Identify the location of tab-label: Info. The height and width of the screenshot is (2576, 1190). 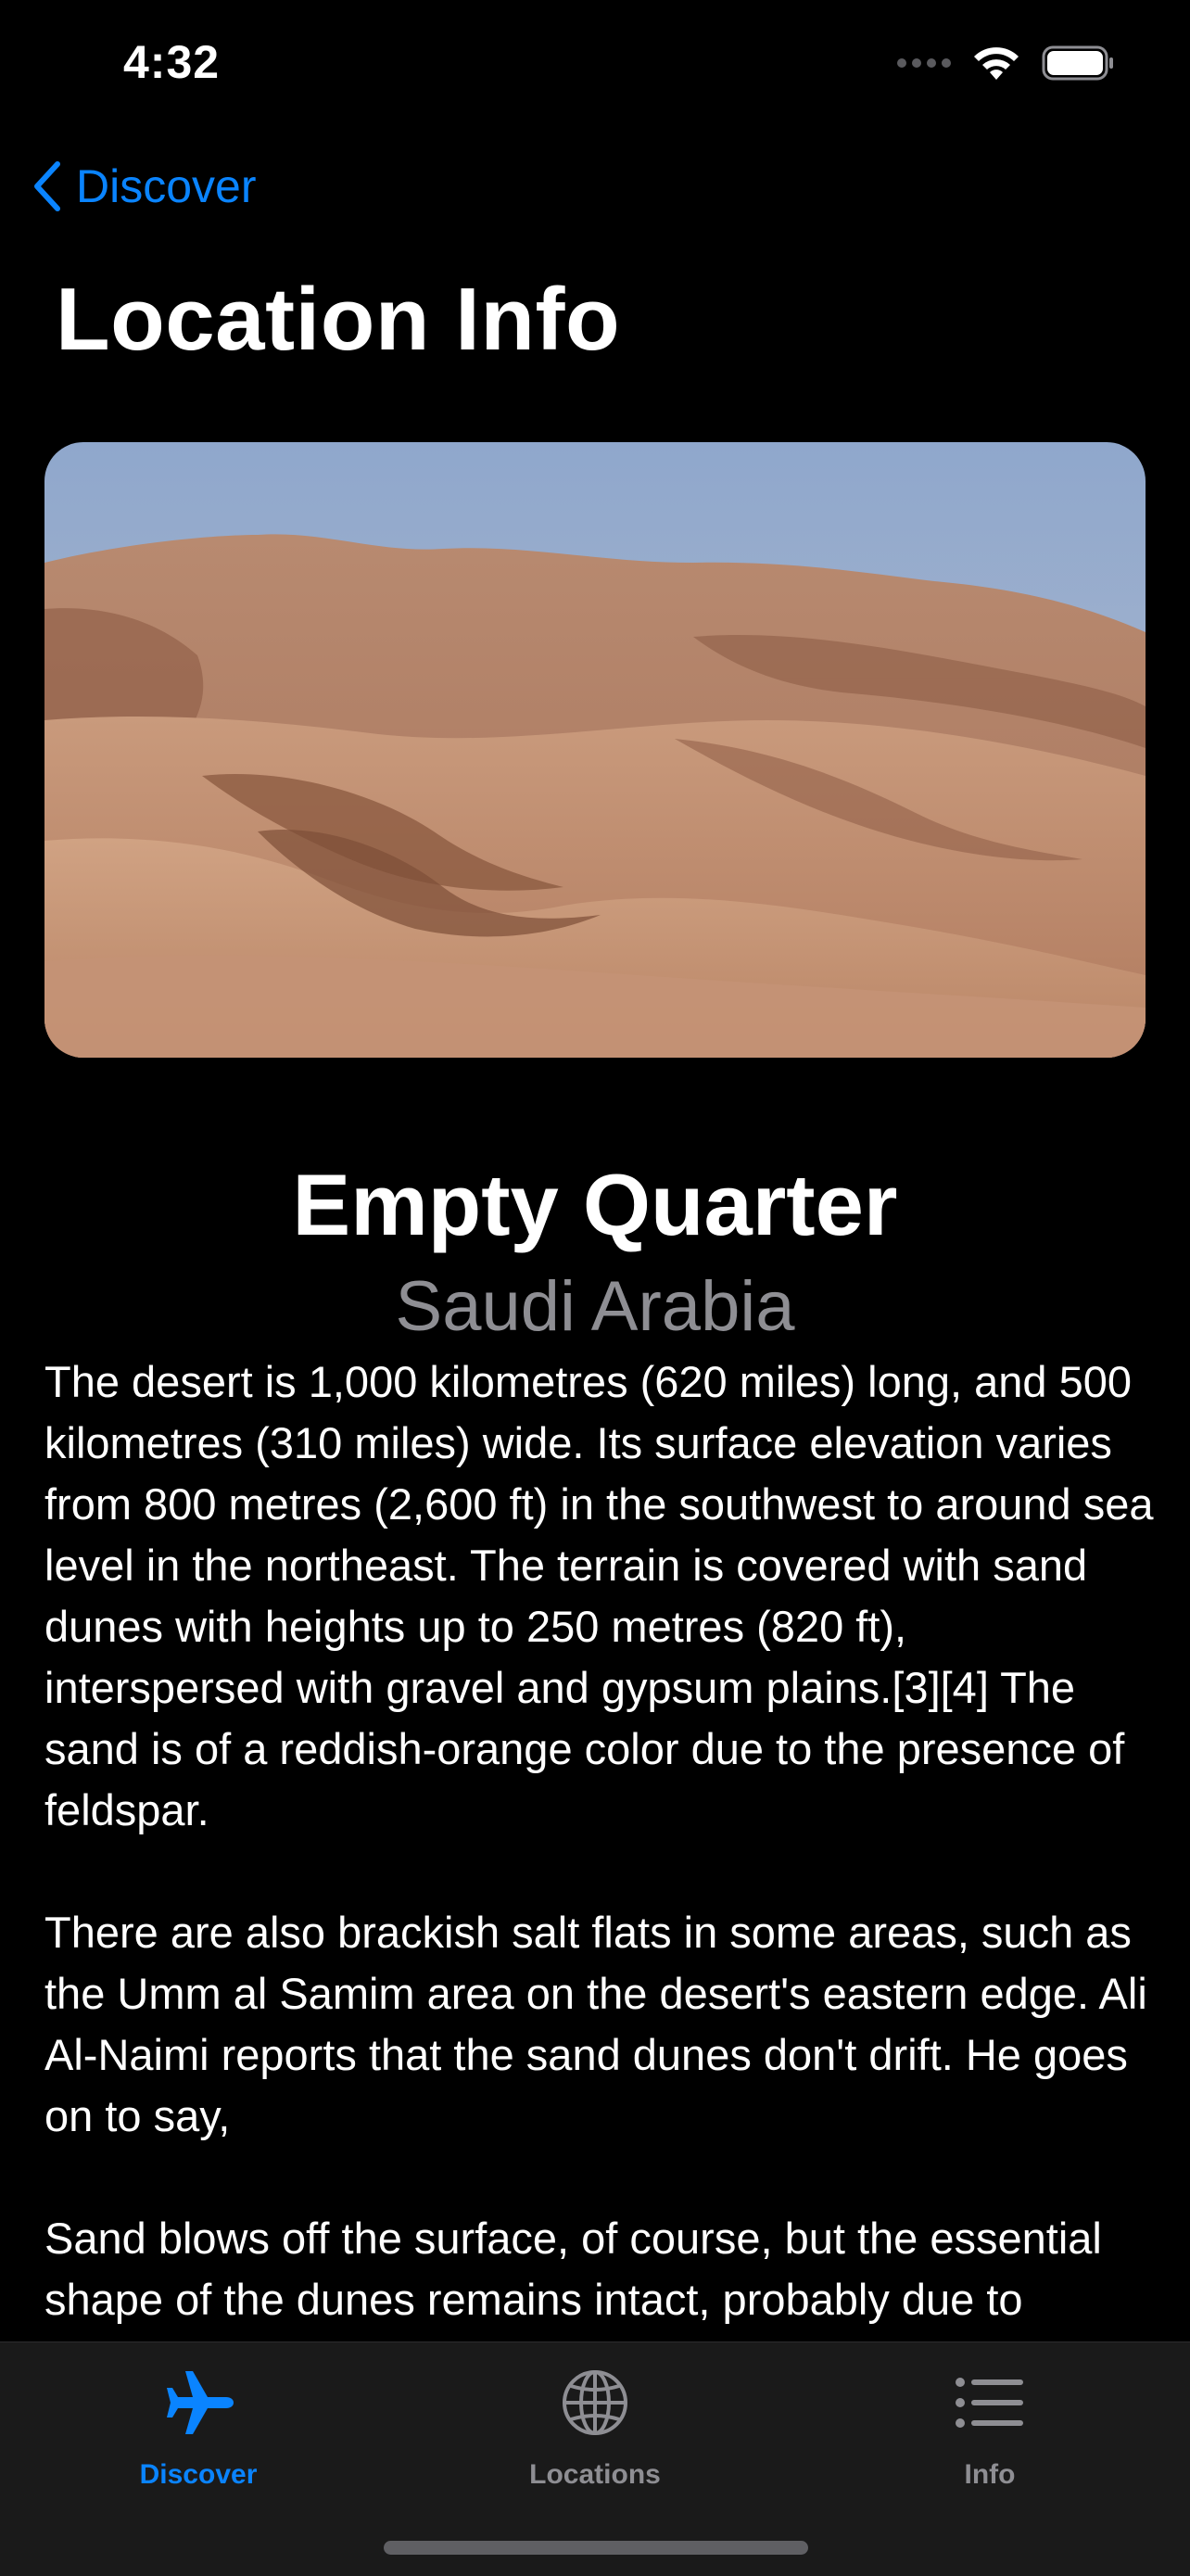
(990, 2474).